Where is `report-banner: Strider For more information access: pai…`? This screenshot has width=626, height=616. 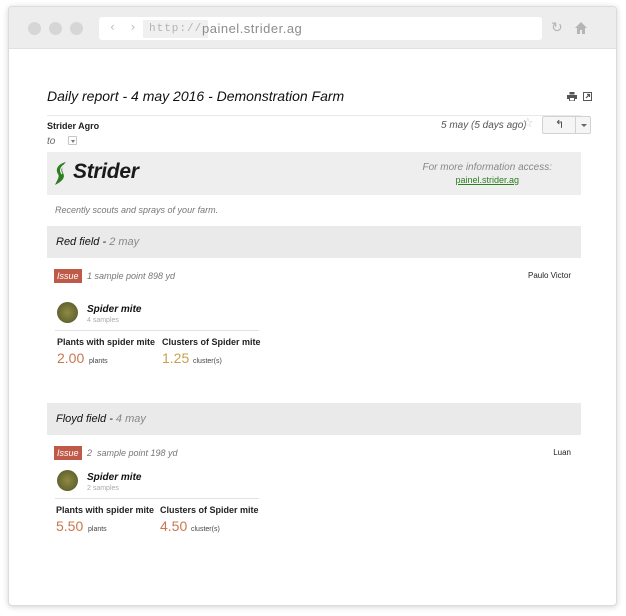 report-banner: Strider For more information access: pai… is located at coordinates (314, 173).